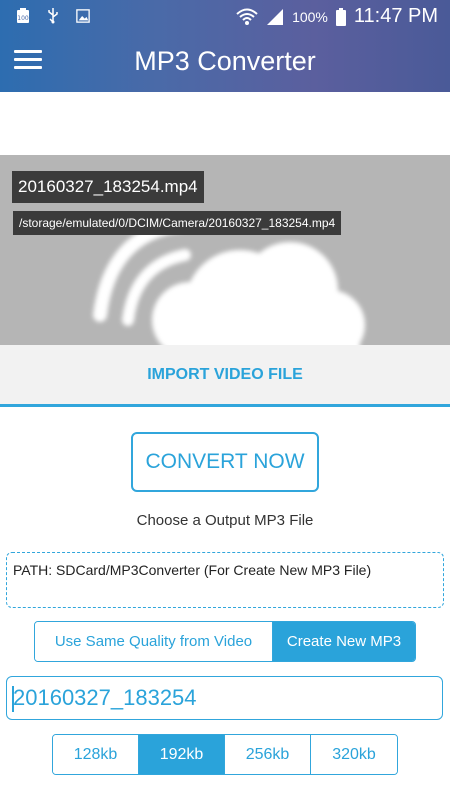  What do you see at coordinates (13, 699) in the screenshot?
I see `text-cursor` at bounding box center [13, 699].